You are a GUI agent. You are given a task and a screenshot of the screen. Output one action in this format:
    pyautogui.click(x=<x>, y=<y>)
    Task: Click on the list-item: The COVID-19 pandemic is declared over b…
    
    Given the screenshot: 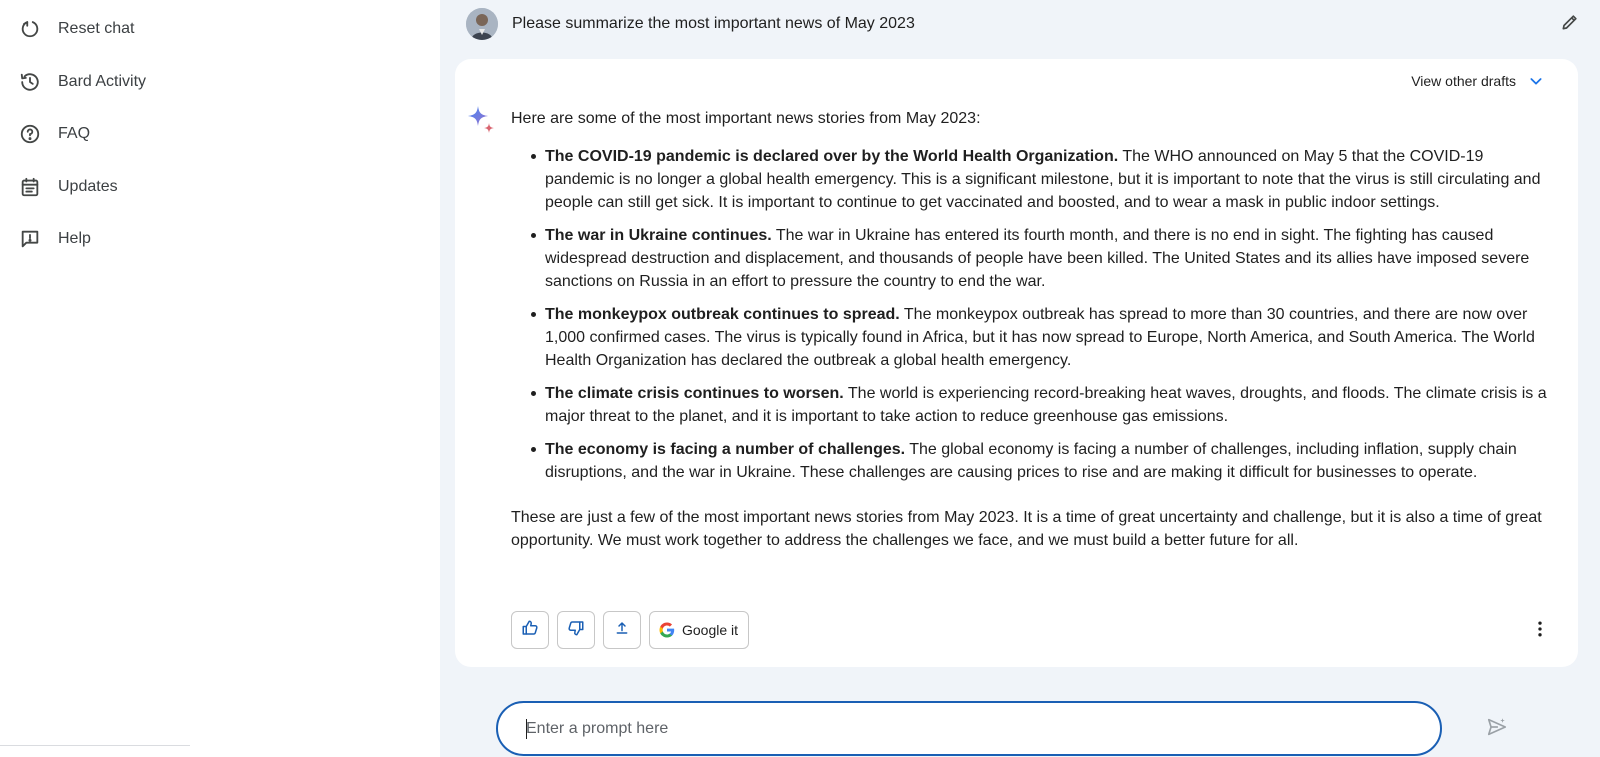 What is the action you would take?
    pyautogui.click(x=1041, y=179)
    